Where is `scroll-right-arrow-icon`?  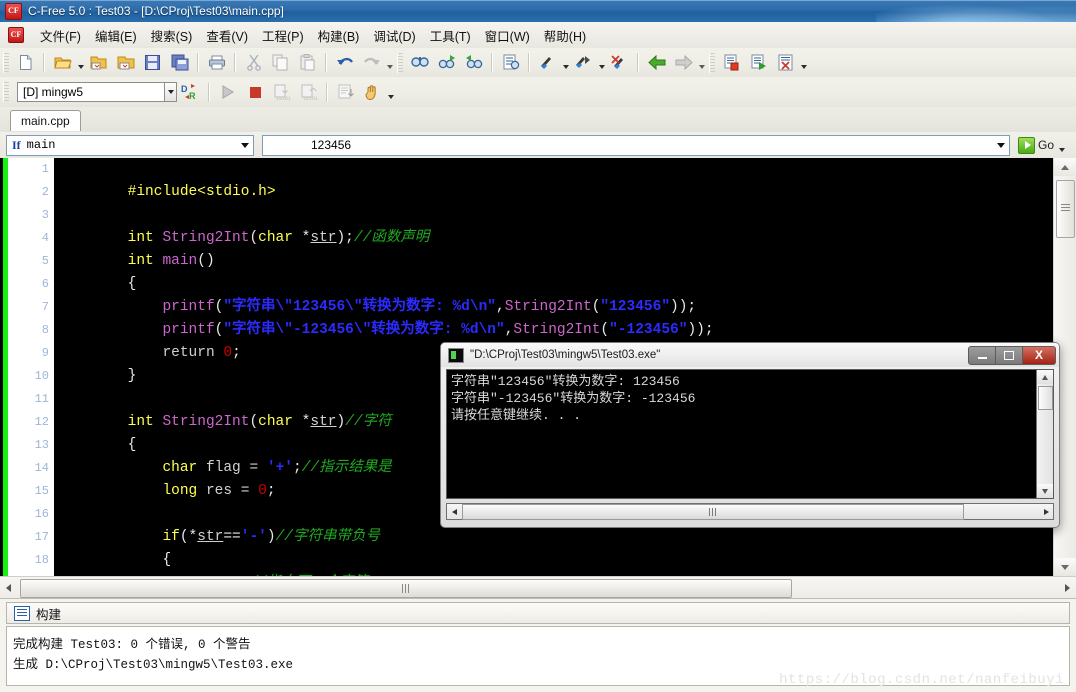
scroll-right-arrow-icon is located at coordinates (1067, 588).